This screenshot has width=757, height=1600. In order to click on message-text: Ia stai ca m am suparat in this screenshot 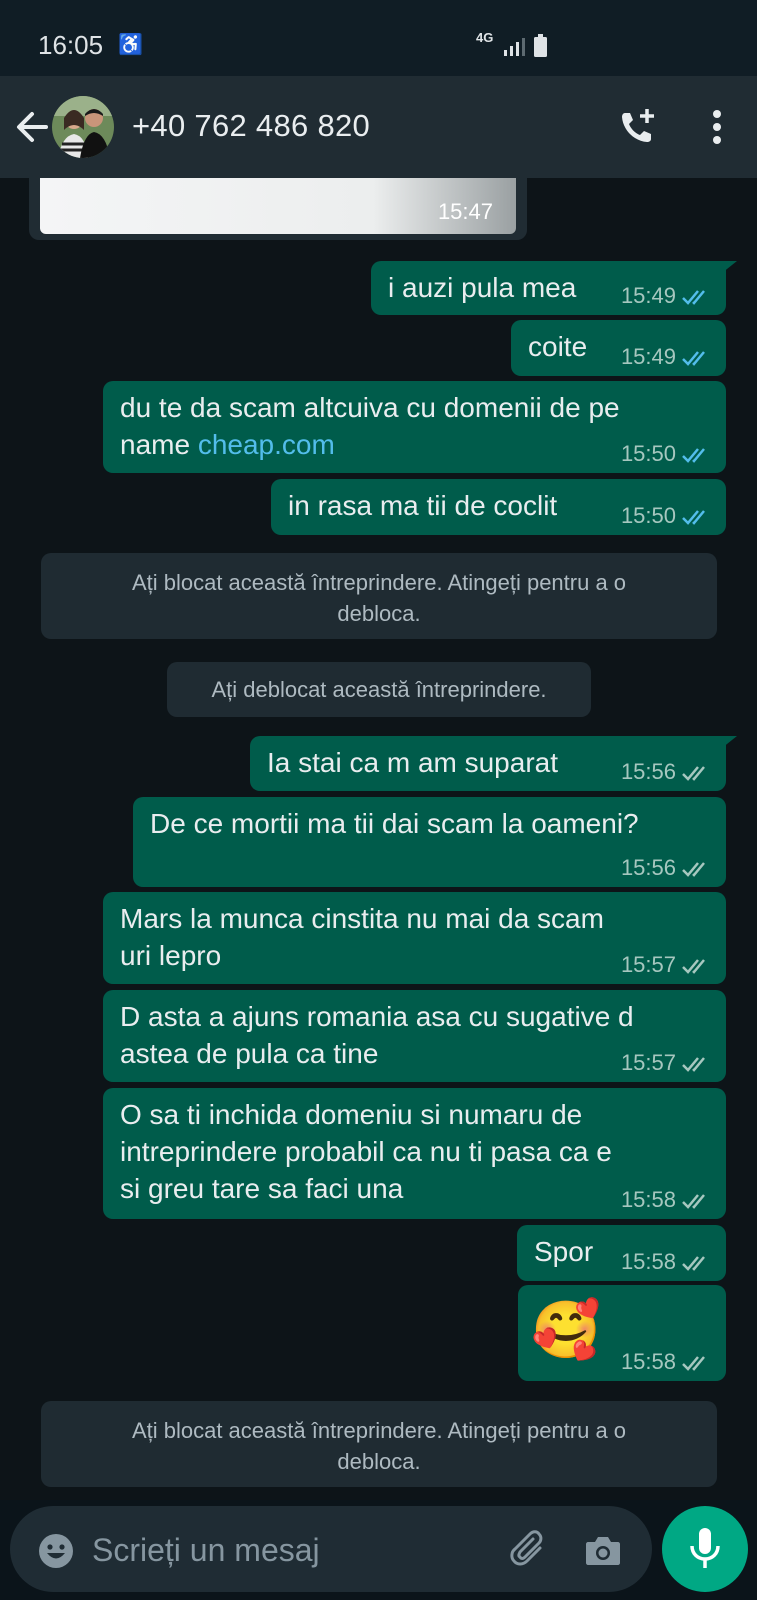, I will do `click(413, 762)`.